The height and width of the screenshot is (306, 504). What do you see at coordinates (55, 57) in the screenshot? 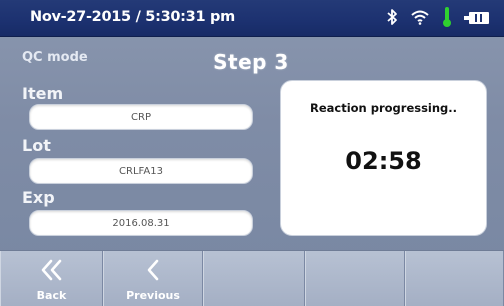
I see `mode-label: QC mode` at bounding box center [55, 57].